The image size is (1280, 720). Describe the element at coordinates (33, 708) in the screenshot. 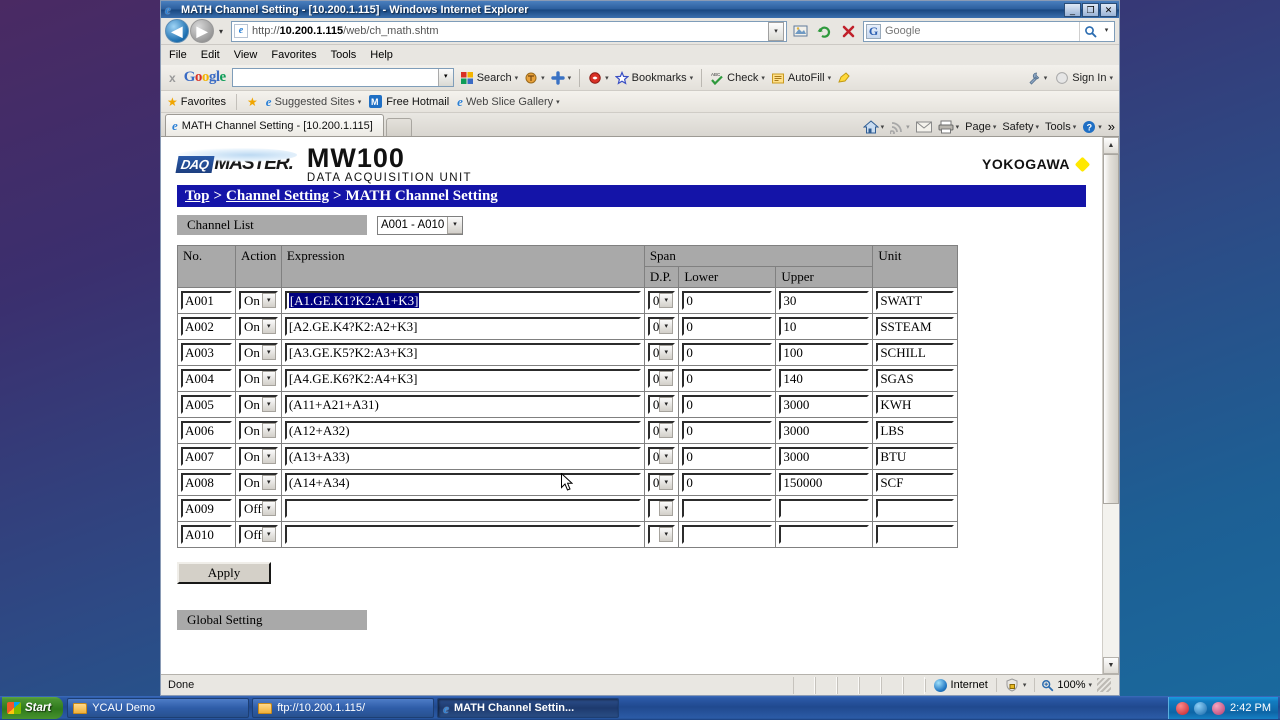

I see `start-button: Start` at that location.